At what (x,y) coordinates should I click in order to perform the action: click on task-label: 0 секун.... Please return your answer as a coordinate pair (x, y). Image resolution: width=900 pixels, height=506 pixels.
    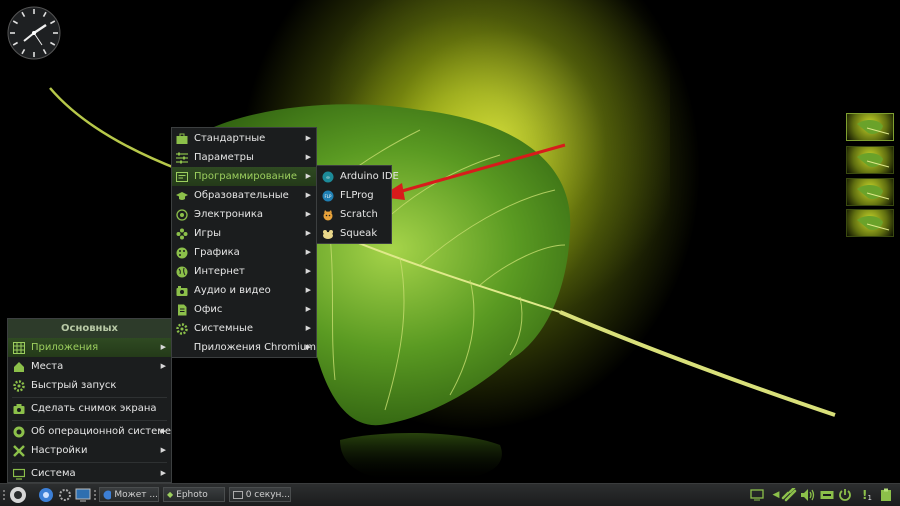
    Looking at the image, I should click on (267, 494).